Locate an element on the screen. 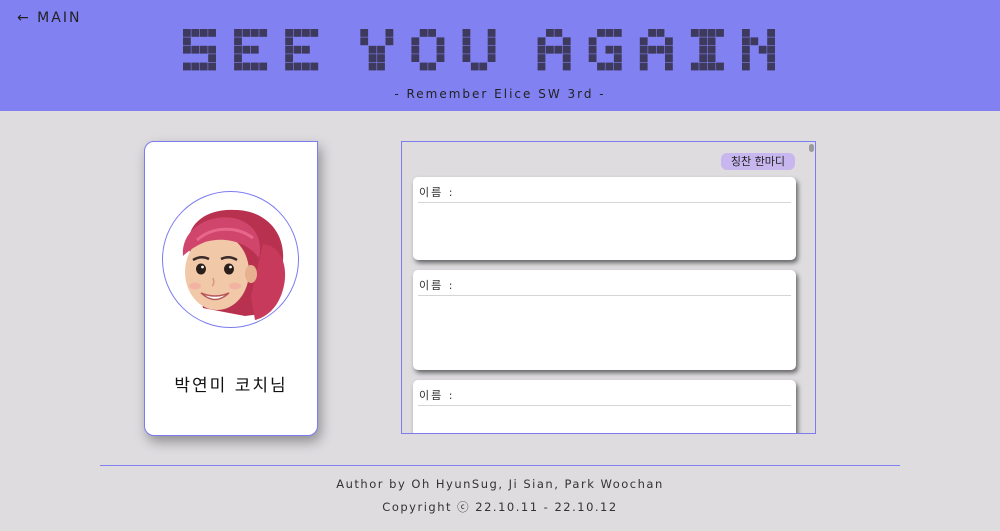  memoji-avatar-icon is located at coordinates (233, 264).